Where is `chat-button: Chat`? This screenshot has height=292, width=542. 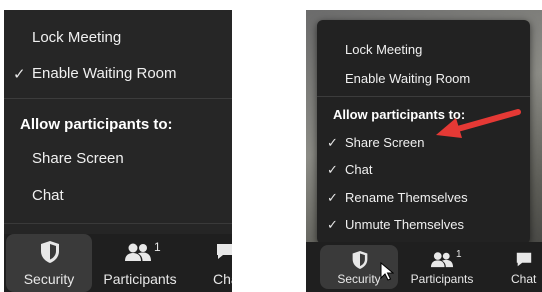
chat-button: Chat is located at coordinates (523, 267).